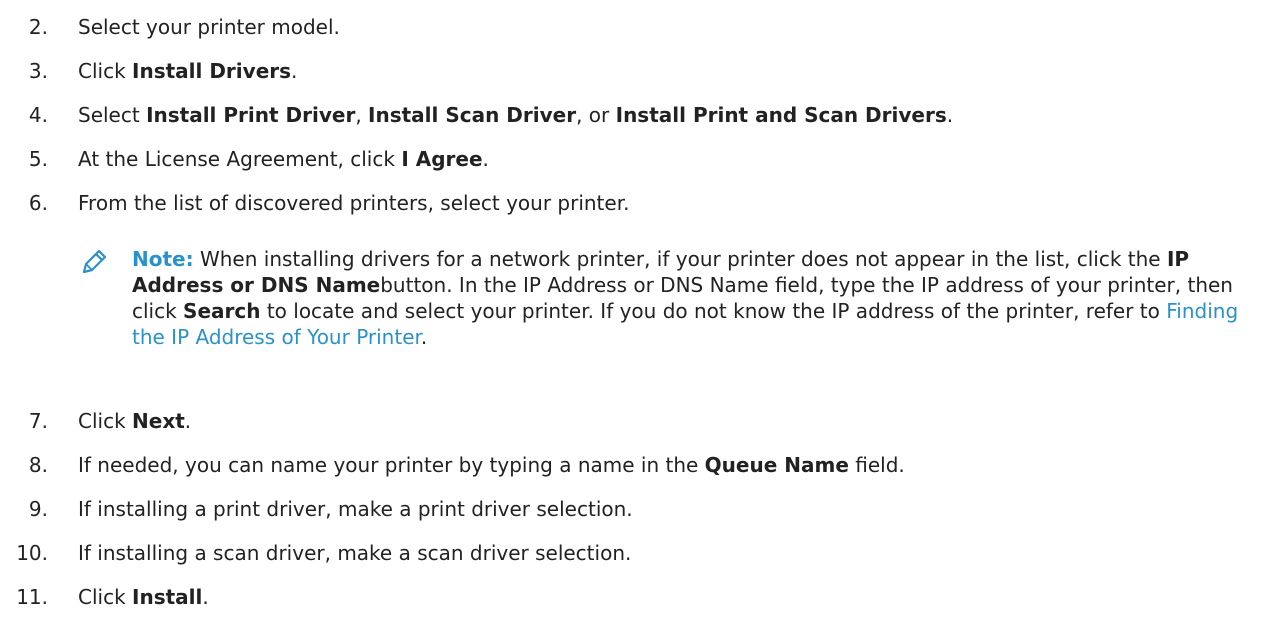  I want to click on step-number: 6., so click(38, 203).